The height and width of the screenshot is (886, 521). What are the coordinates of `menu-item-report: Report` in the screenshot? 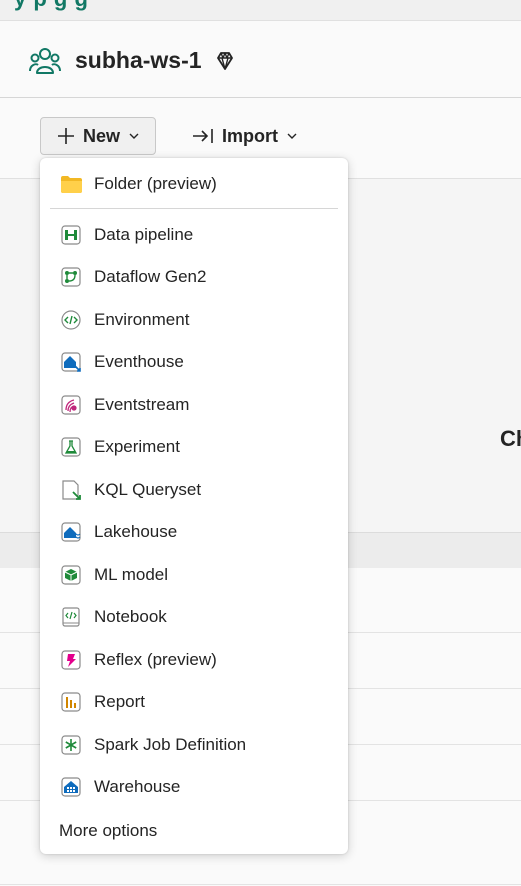 It's located at (194, 702).